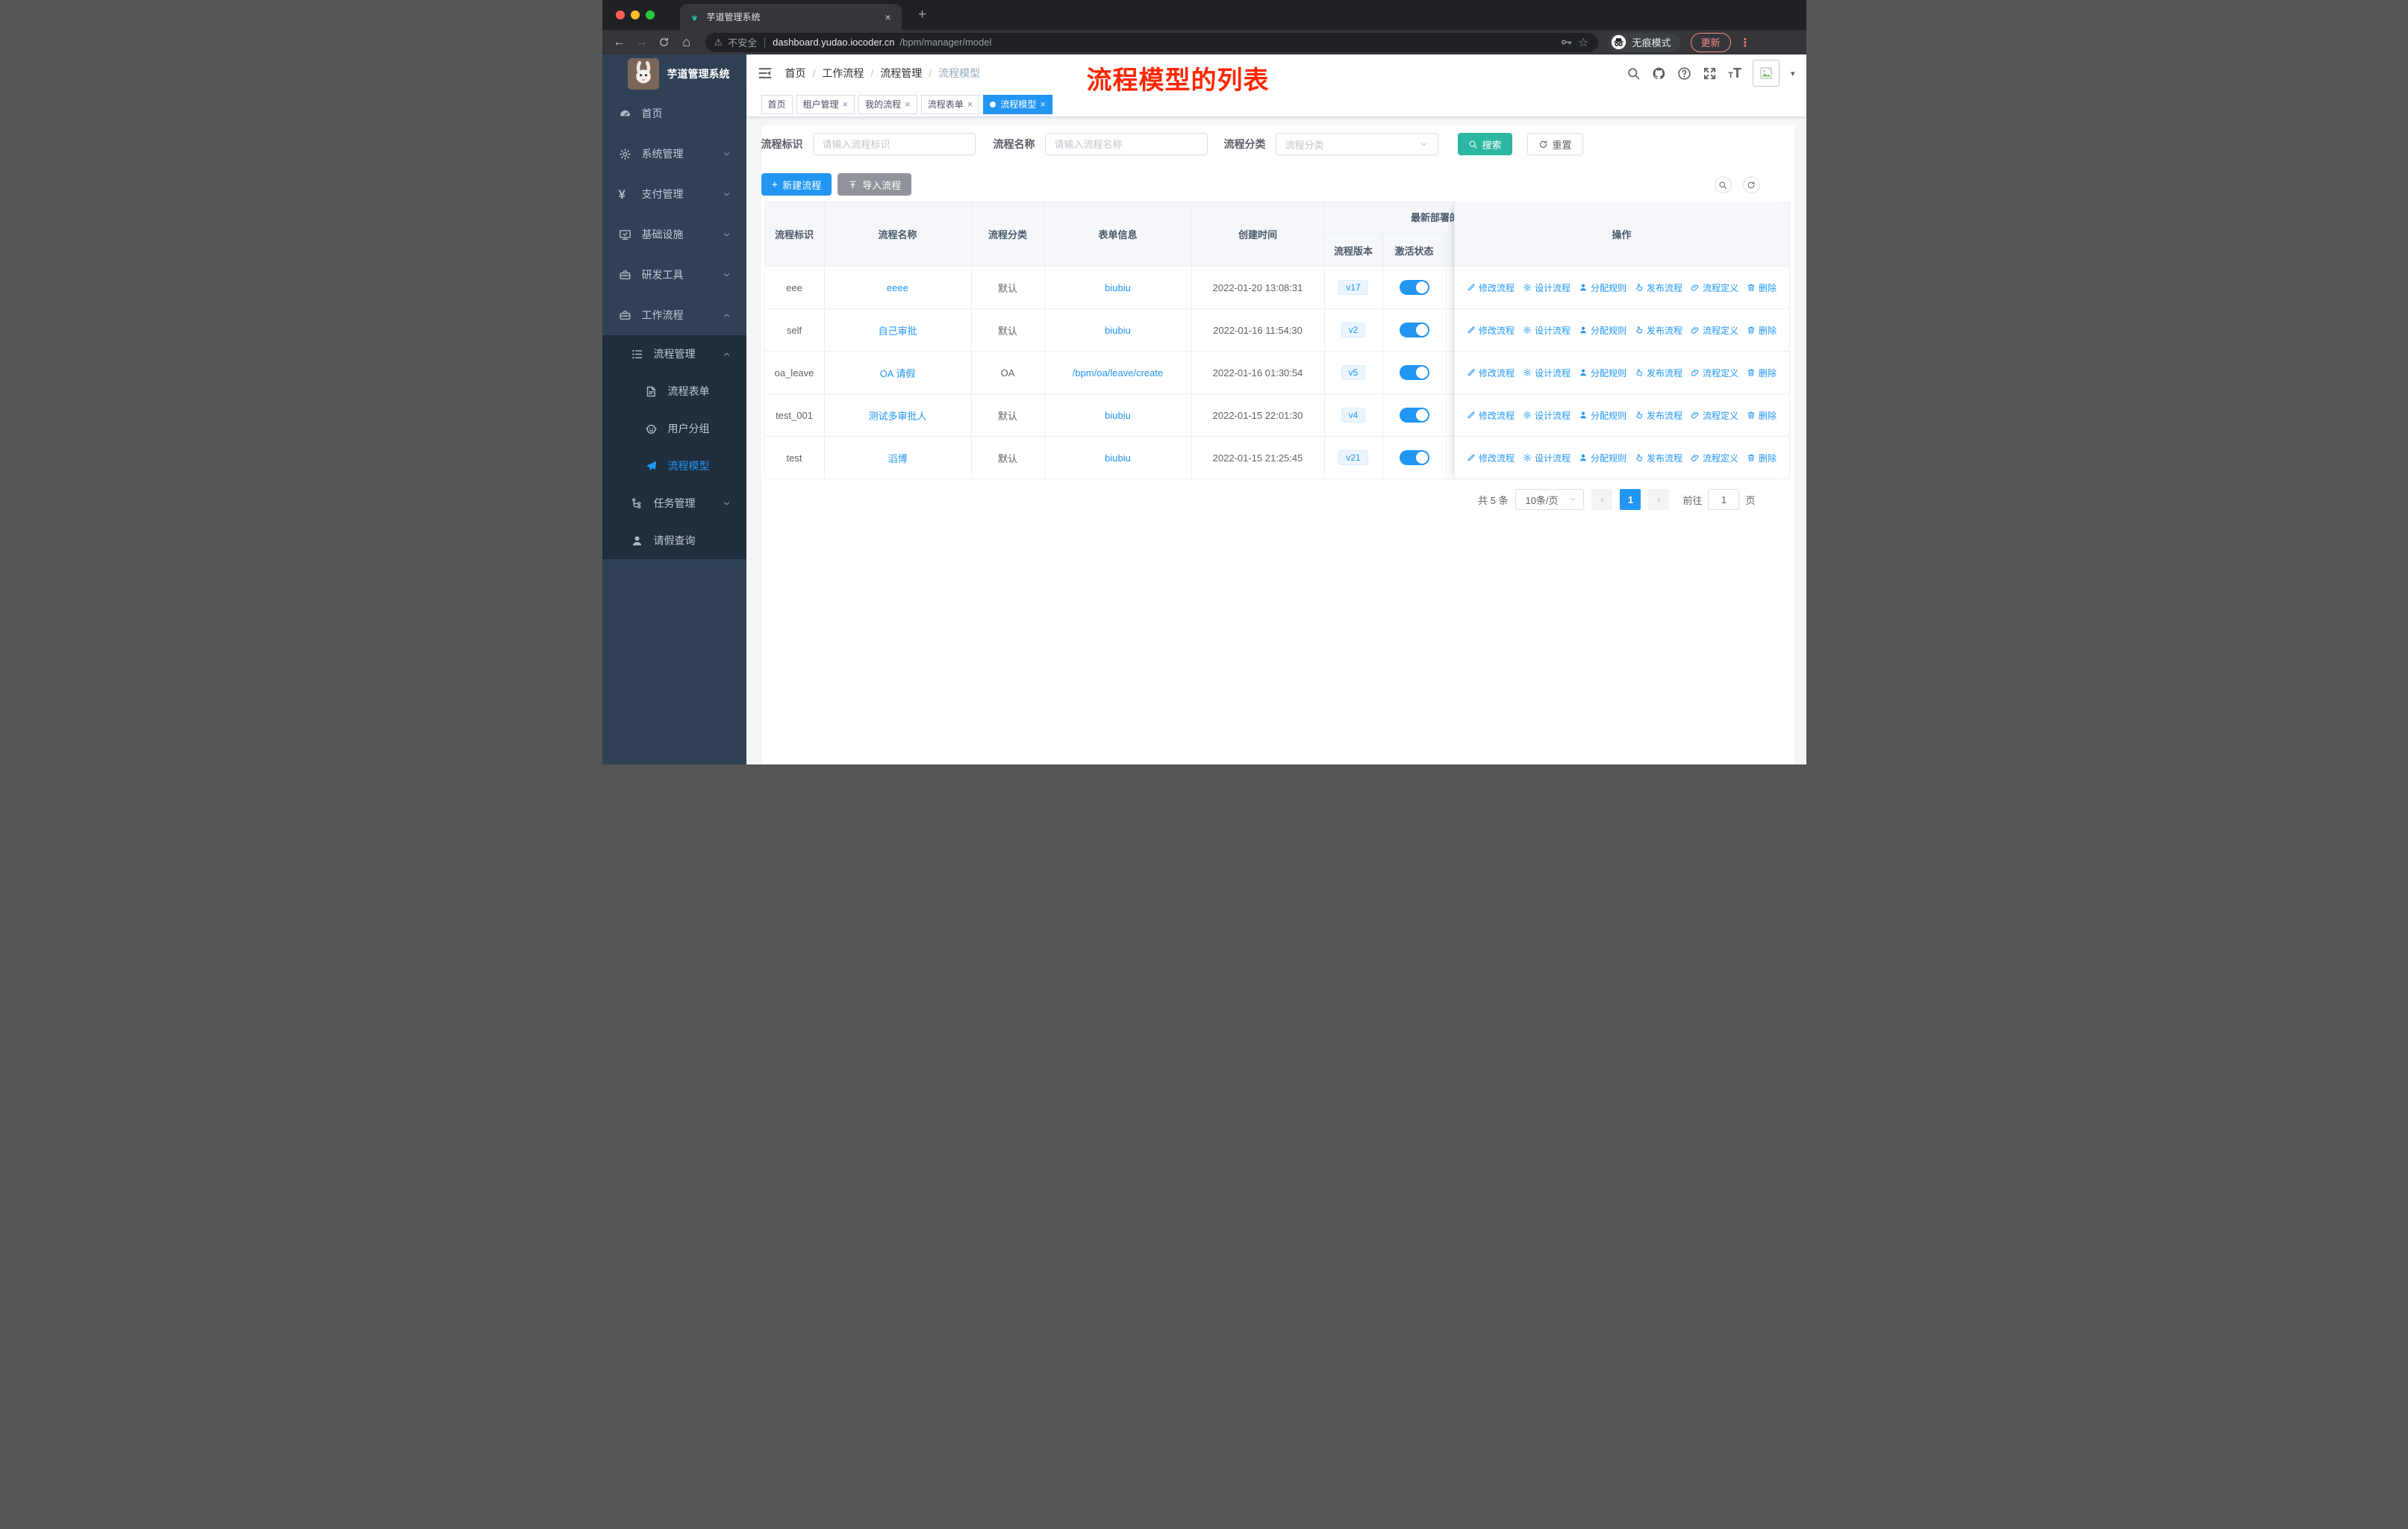 The image size is (2408, 1529). What do you see at coordinates (1766, 73) in the screenshot?
I see `avatar` at bounding box center [1766, 73].